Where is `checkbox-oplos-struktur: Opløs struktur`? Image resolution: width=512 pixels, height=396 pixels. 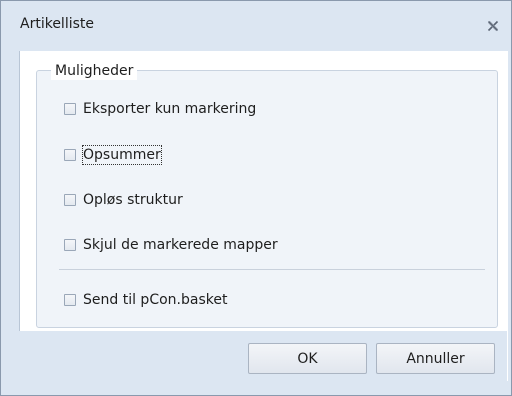
checkbox-oplos-struktur: Opløs struktur is located at coordinates (123, 200).